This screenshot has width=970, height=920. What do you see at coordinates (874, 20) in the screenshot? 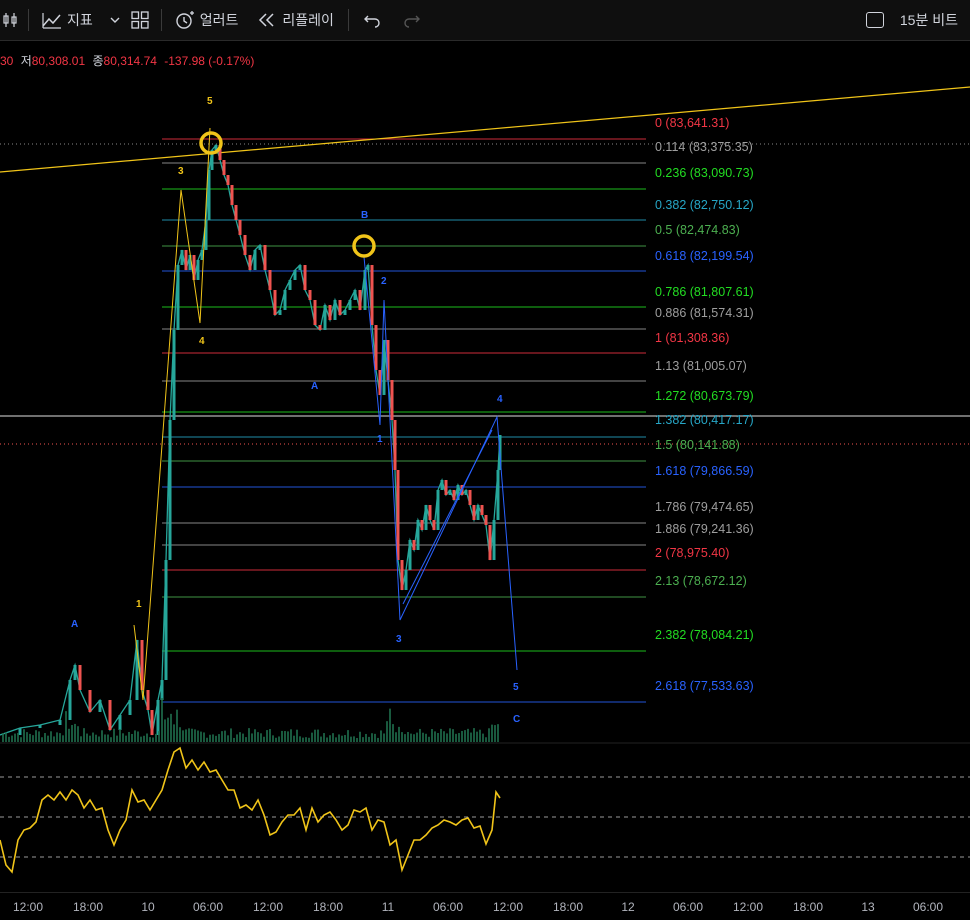
I see `toggle-checkbox` at bounding box center [874, 20].